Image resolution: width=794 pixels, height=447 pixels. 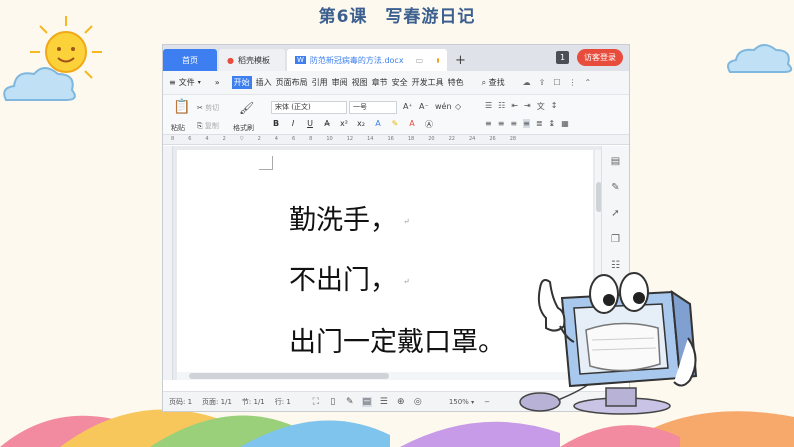 What do you see at coordinates (526, 123) in the screenshot?
I see `justify-icon: ≡` at bounding box center [526, 123].